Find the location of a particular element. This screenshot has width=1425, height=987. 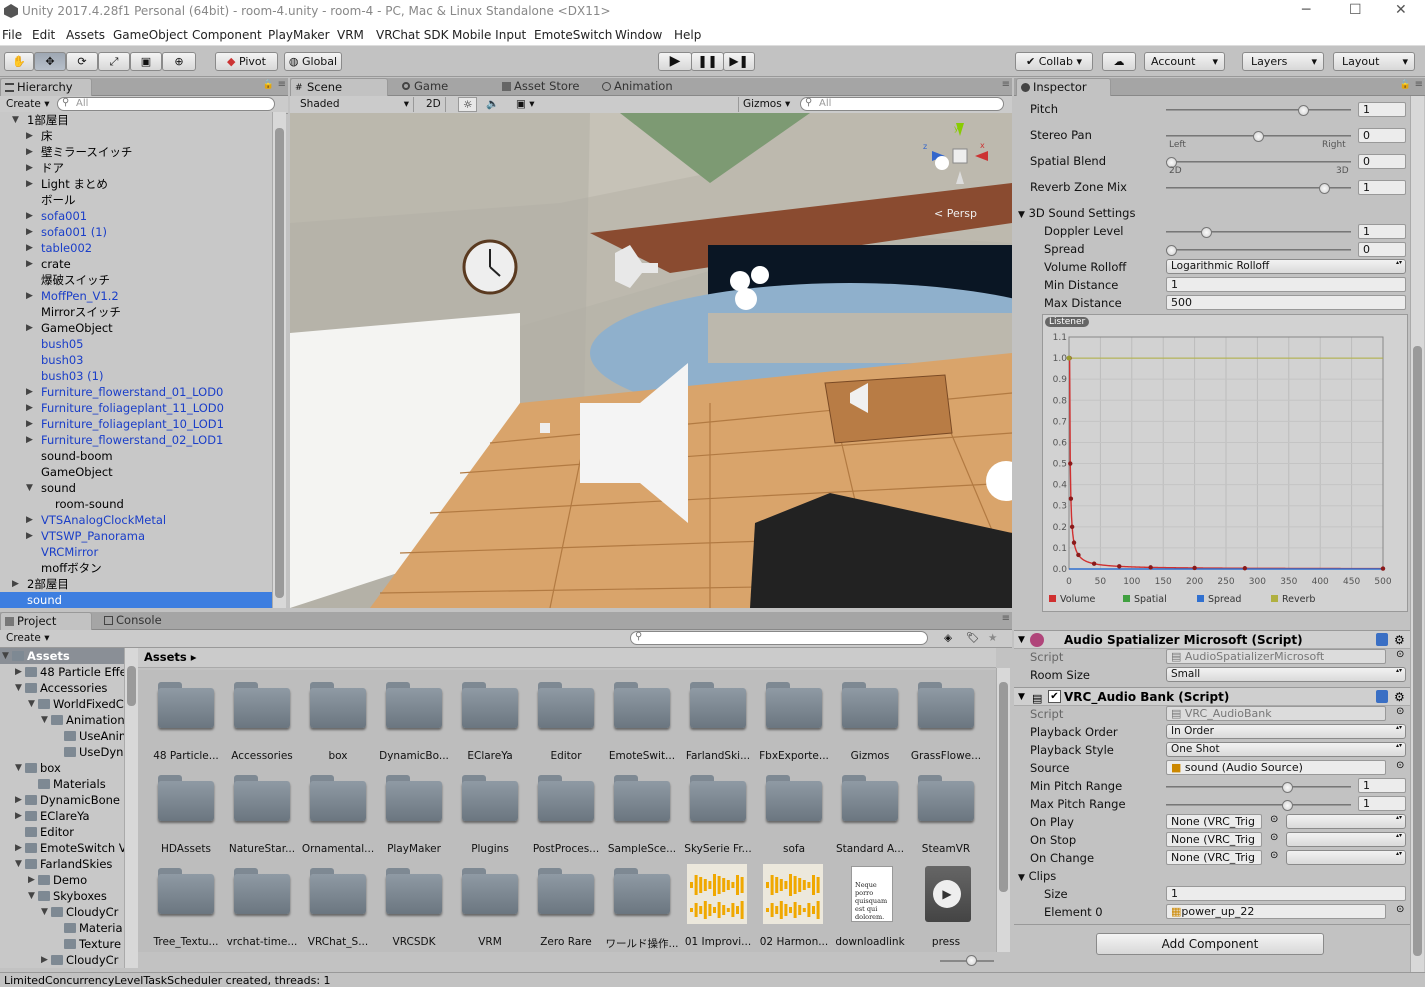

folder-tree-item: ▶ EClareYa is located at coordinates (62, 816).